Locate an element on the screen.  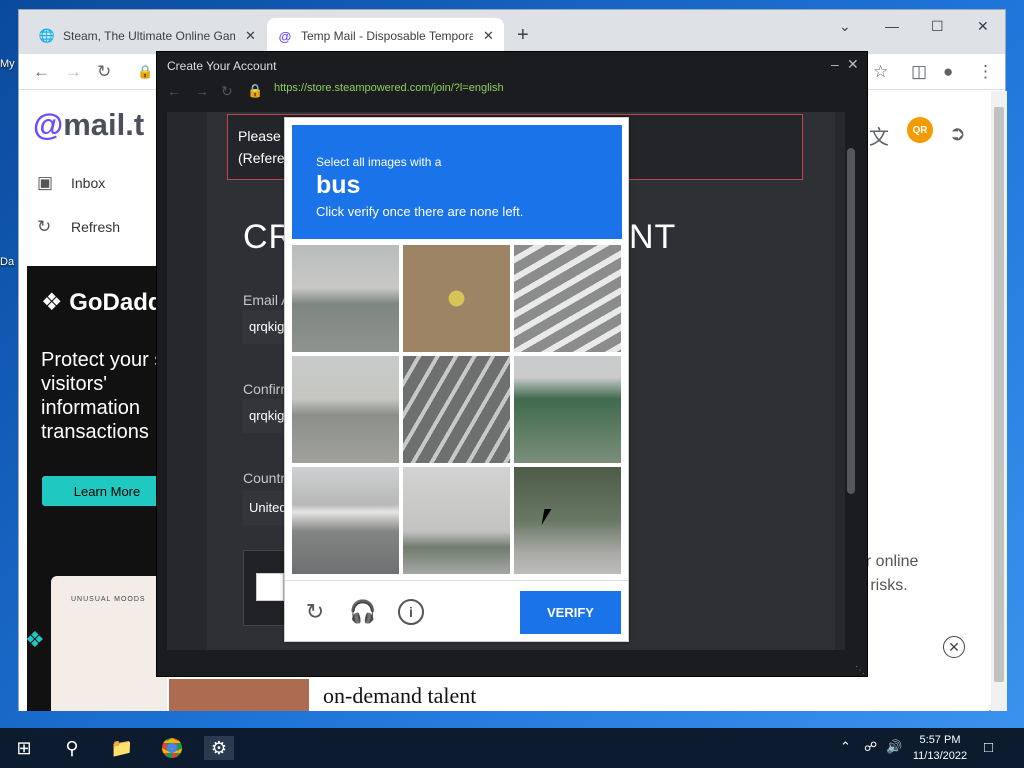
search-icon: ⚲ is located at coordinates (72, 748).